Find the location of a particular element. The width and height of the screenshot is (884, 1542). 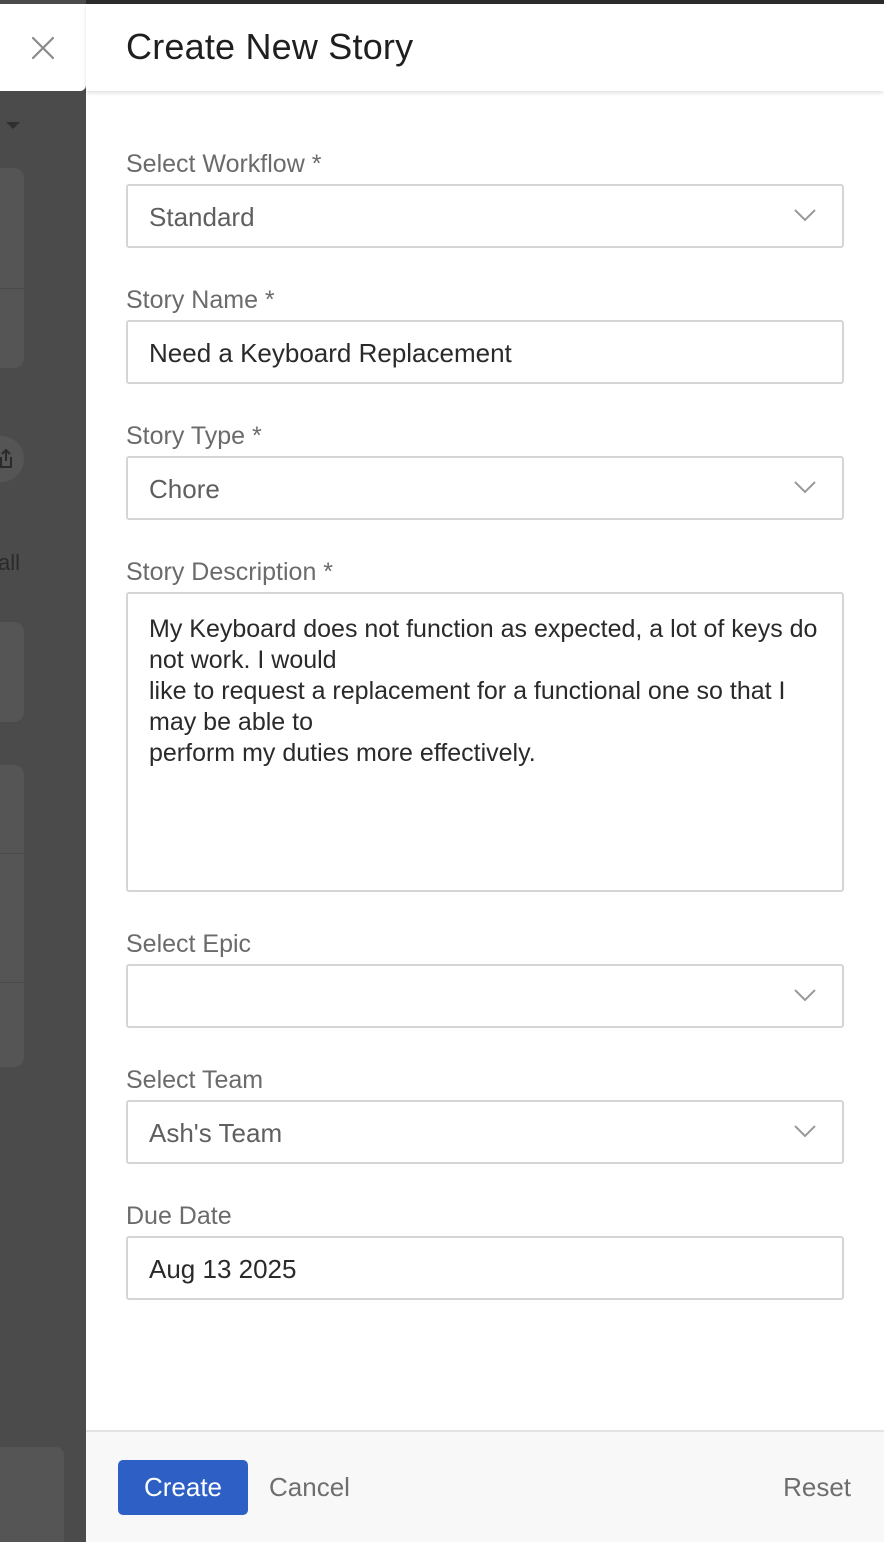

due-date-input: Aug 13 2025 is located at coordinates (485, 1268).